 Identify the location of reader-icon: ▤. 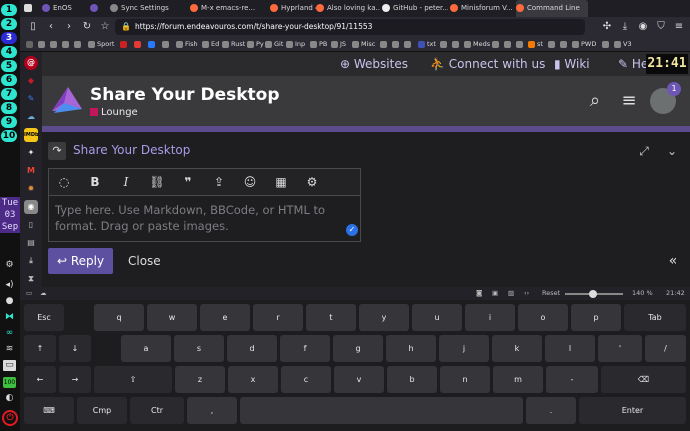
(31, 243).